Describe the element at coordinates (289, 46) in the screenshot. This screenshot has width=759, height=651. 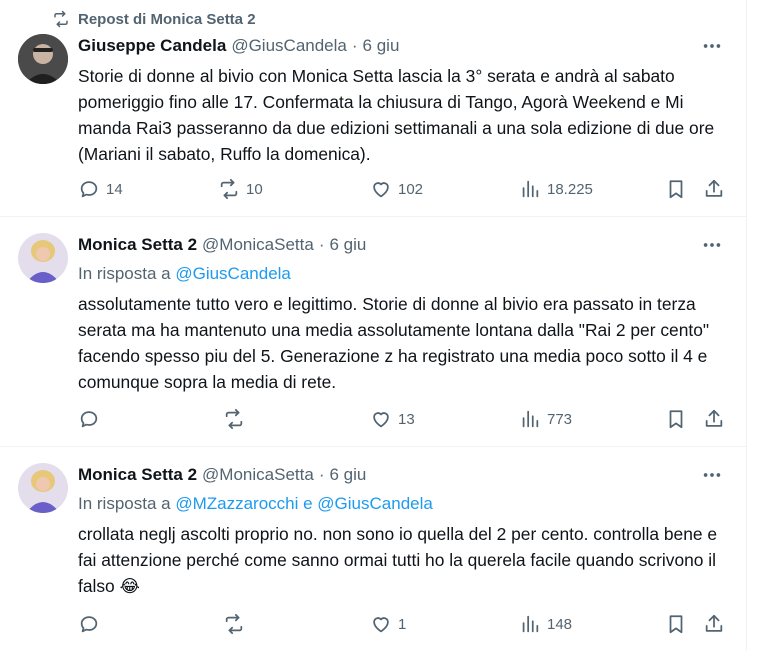
I see `author-handle: @GiusCandela` at that location.